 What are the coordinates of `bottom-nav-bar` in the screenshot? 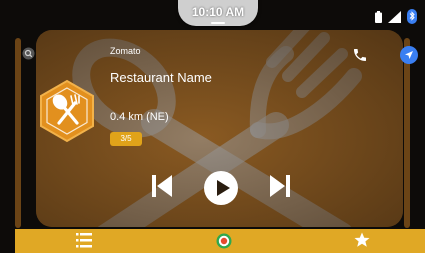 It's located at (220, 241).